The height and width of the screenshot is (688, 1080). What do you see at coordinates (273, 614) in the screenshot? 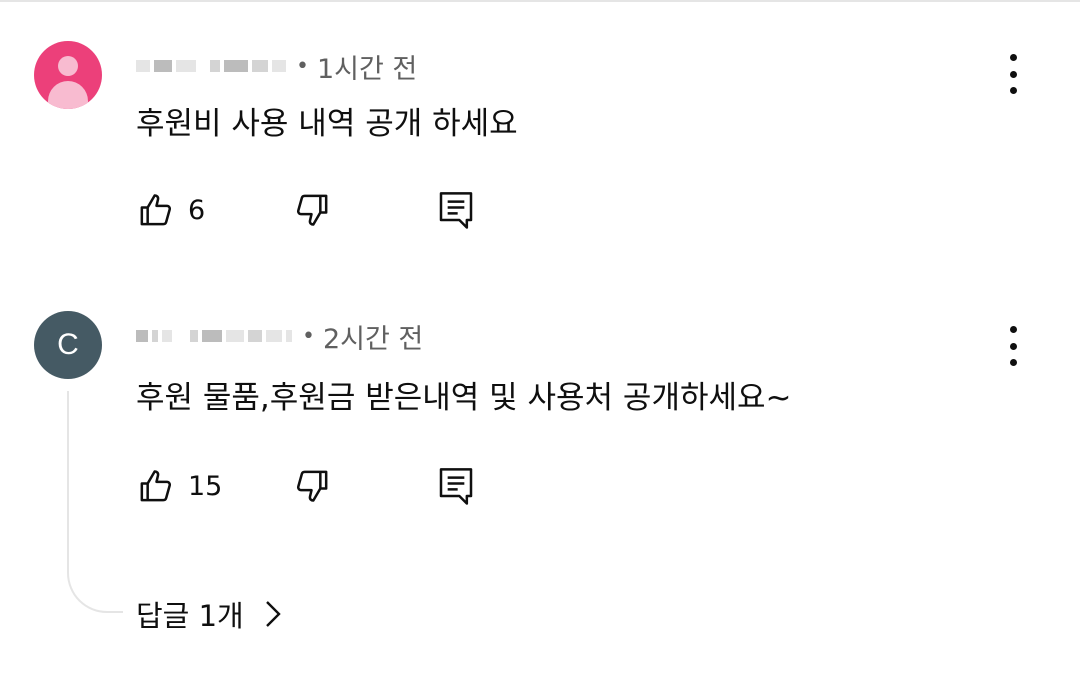
I see `chevron-right-icon` at bounding box center [273, 614].